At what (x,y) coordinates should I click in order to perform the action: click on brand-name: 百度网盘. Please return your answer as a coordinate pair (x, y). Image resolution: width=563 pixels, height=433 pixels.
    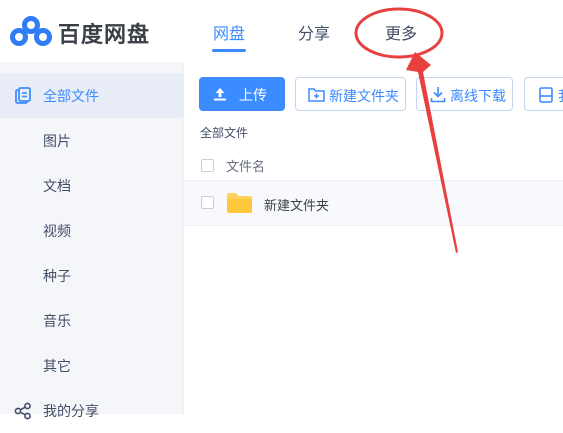
    Looking at the image, I should click on (104, 33).